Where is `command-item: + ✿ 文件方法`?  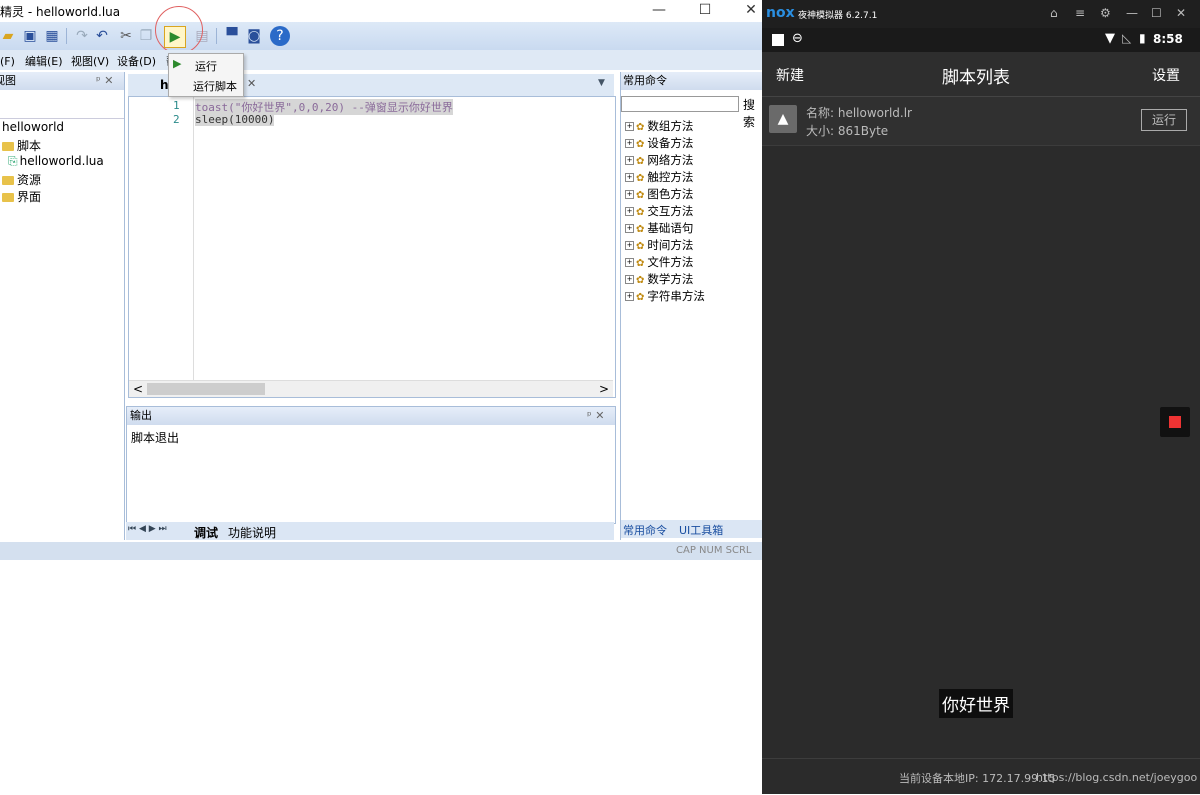 command-item: + ✿ 文件方法 is located at coordinates (659, 262).